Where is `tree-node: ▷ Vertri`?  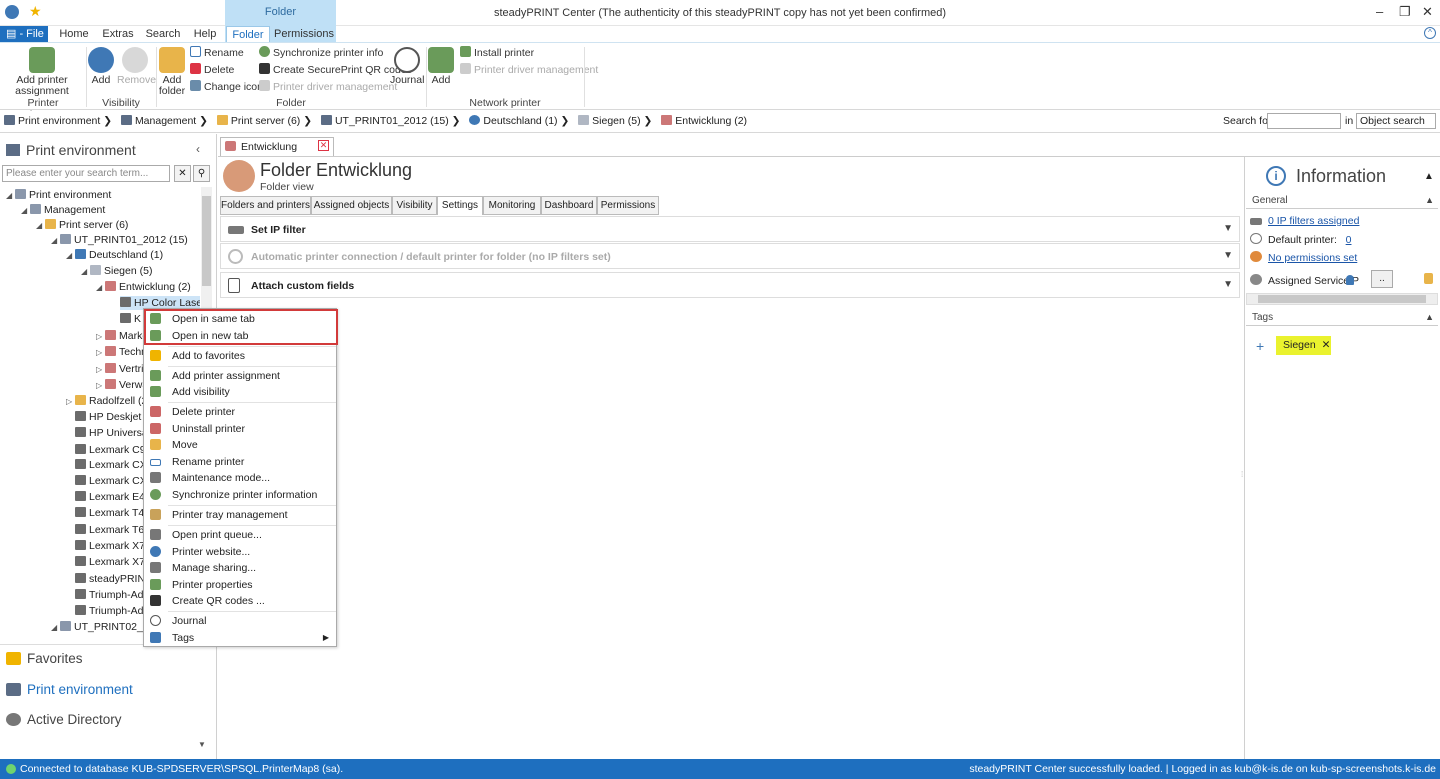
tree-node: ▷ Vertri is located at coordinates (120, 369).